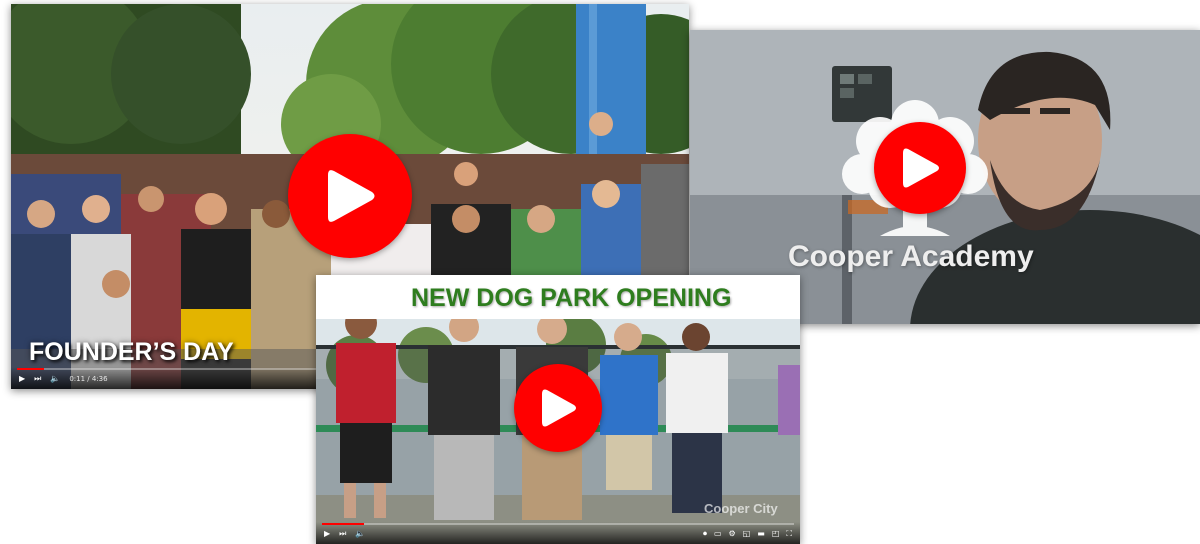  What do you see at coordinates (705, 534) in the screenshot?
I see `autoplay-icon: ⏺` at bounding box center [705, 534].